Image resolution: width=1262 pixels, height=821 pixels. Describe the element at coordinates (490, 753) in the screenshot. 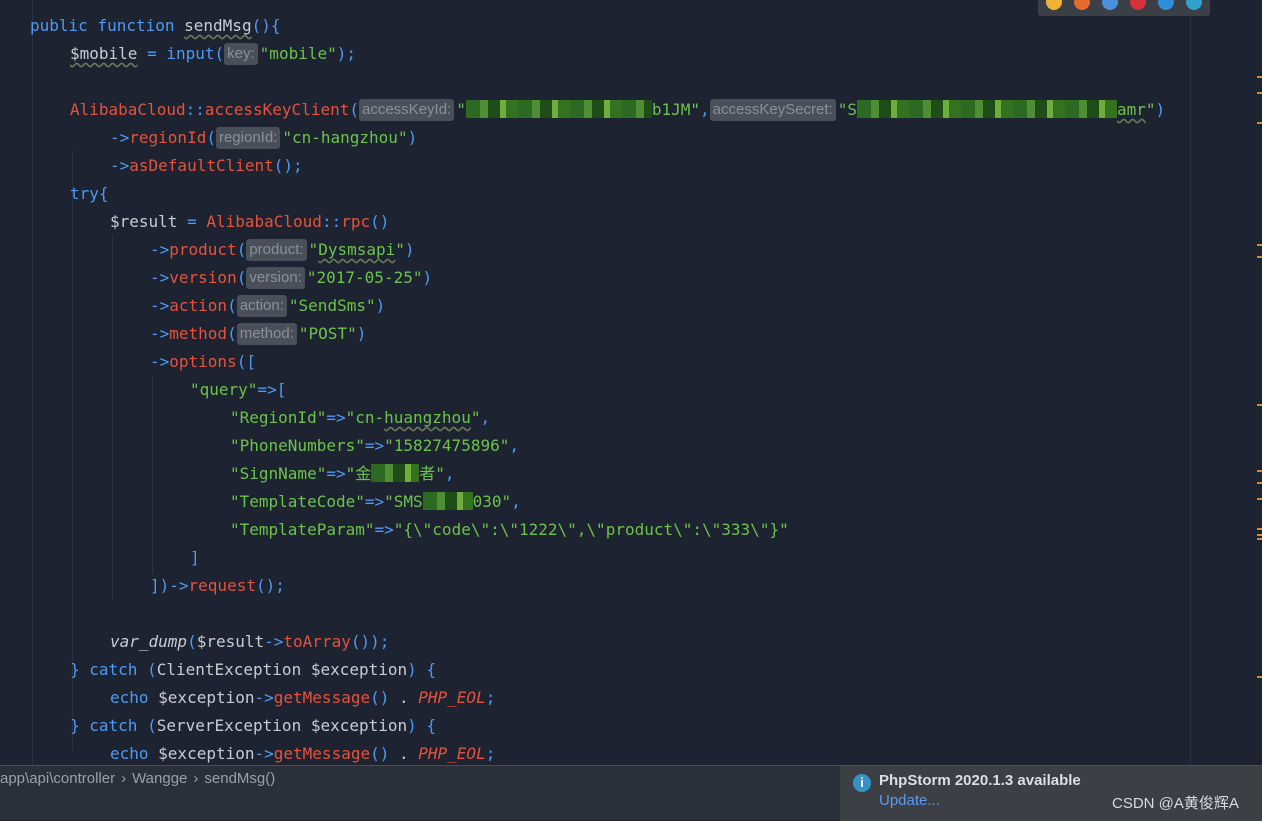

I see `punctuation: ;` at that location.